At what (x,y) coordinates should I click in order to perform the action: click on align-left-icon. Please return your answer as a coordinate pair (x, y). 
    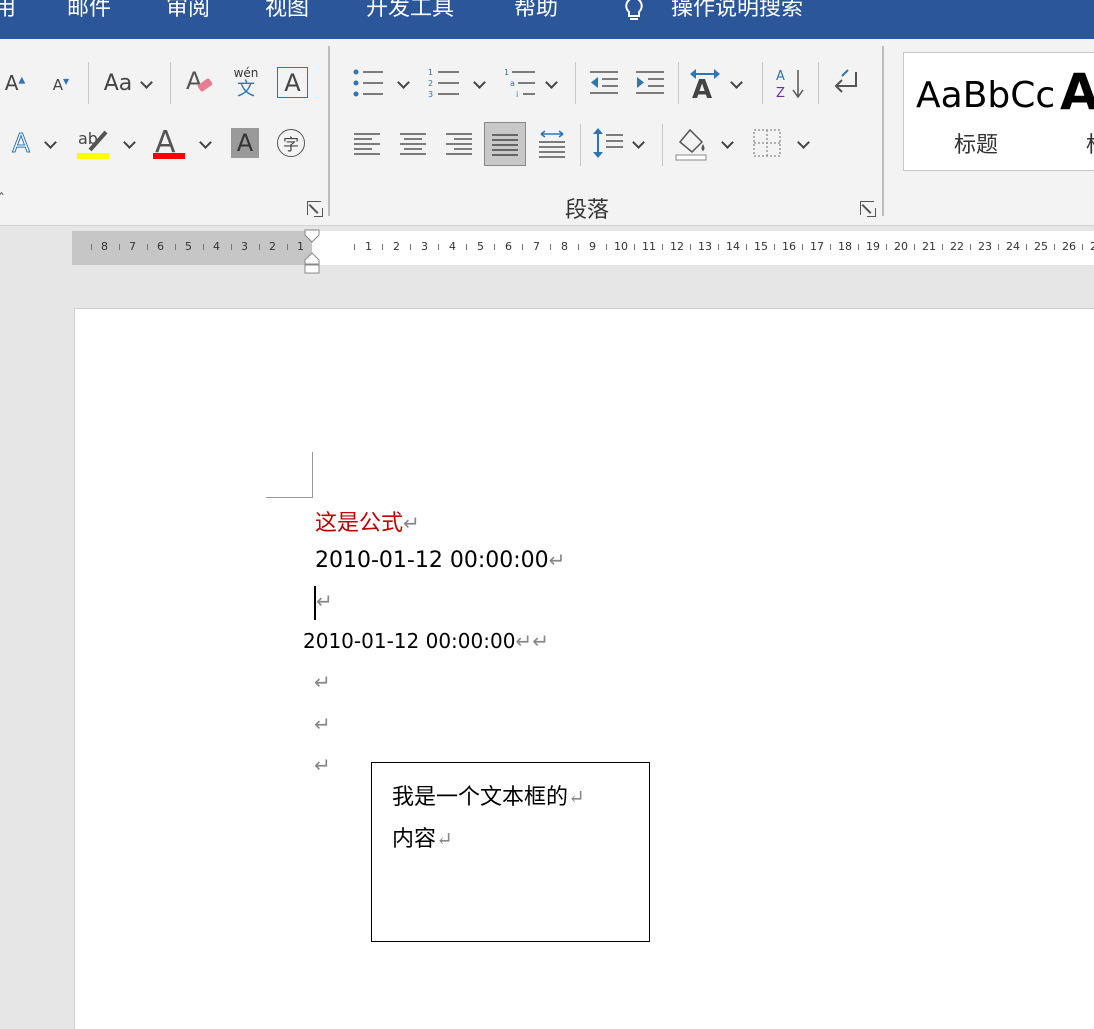
    Looking at the image, I should click on (367, 144).